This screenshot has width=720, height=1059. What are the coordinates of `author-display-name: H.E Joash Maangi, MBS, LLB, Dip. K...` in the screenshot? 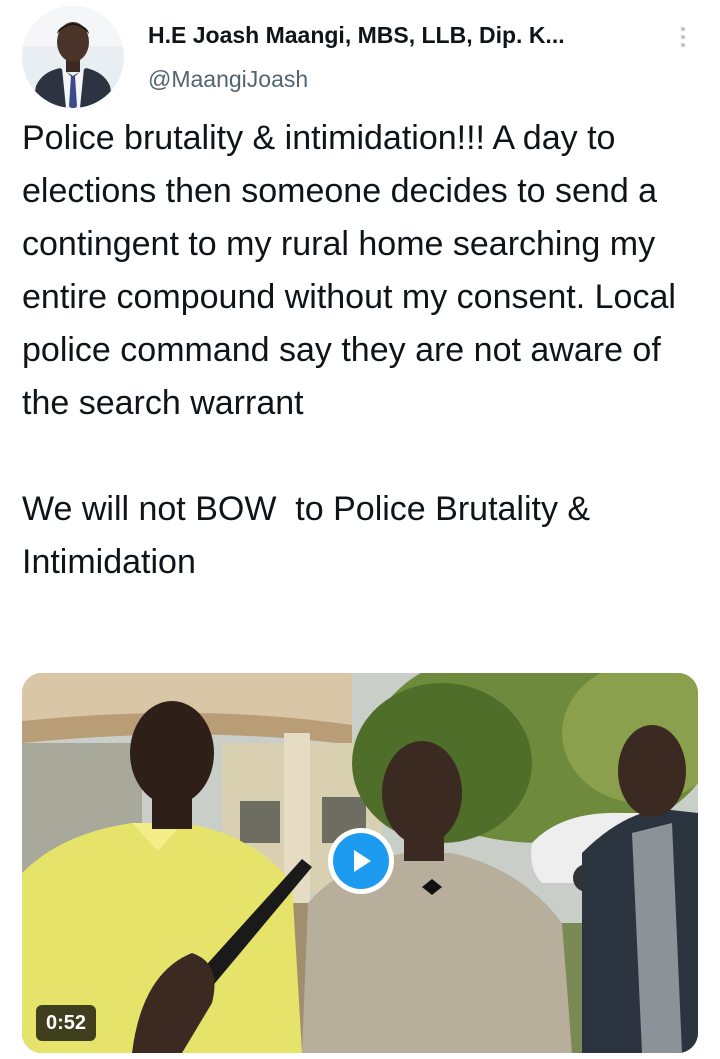 It's located at (408, 35).